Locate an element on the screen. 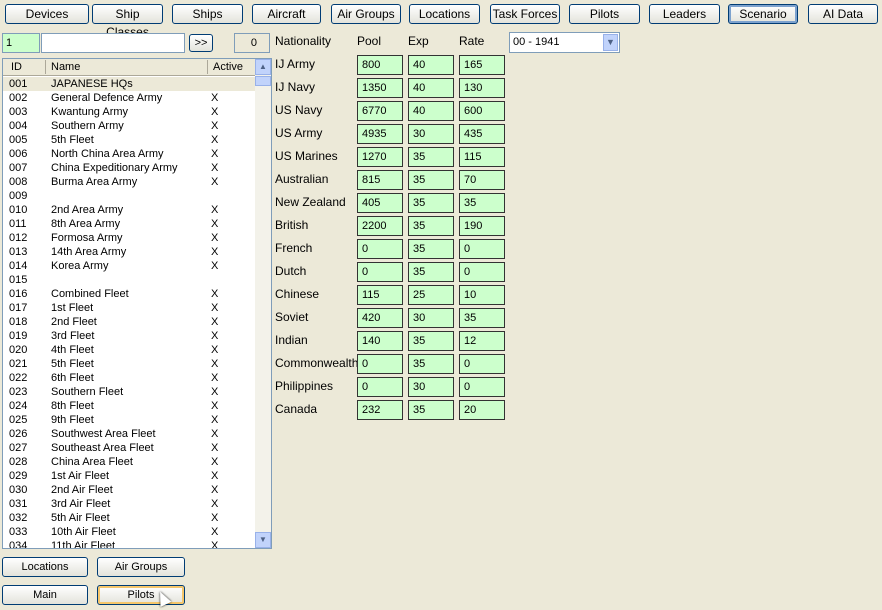  toolbar-air-groups-button: Air Groups is located at coordinates (366, 14).